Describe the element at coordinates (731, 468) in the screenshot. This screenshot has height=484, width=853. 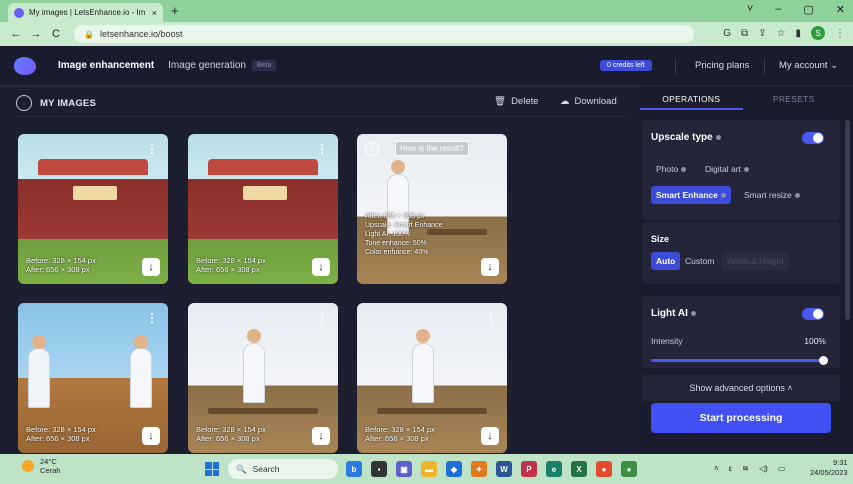
I see `language-icon: ε` at that location.